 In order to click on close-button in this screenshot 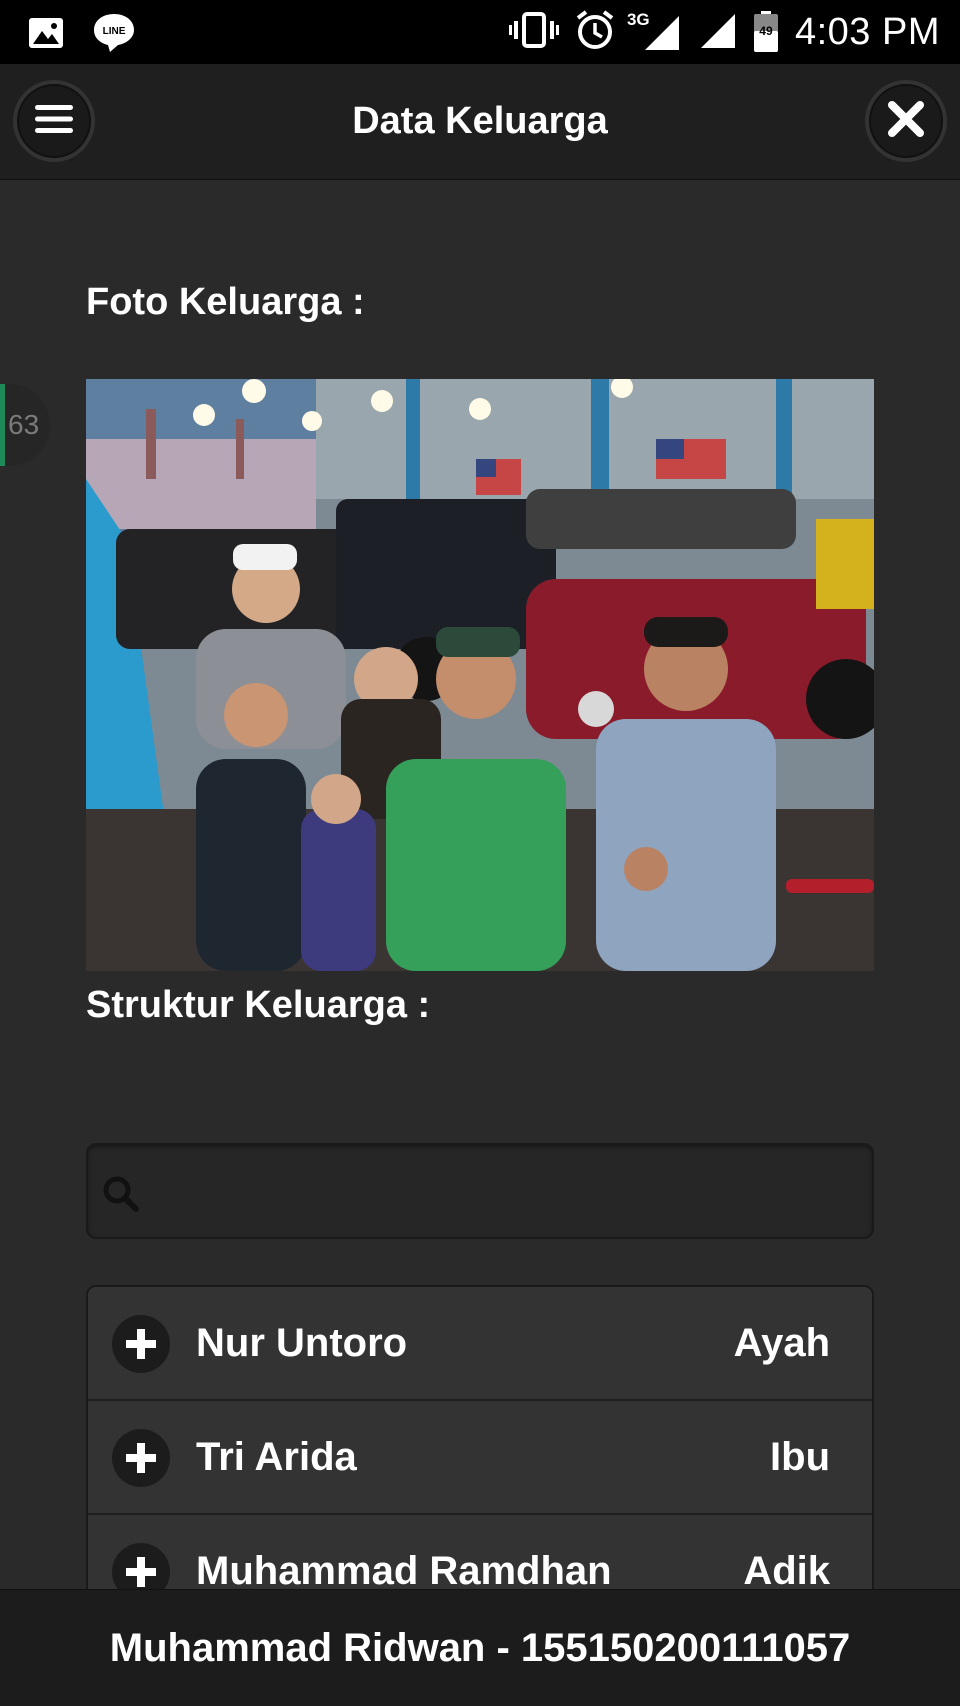, I will do `click(906, 121)`.